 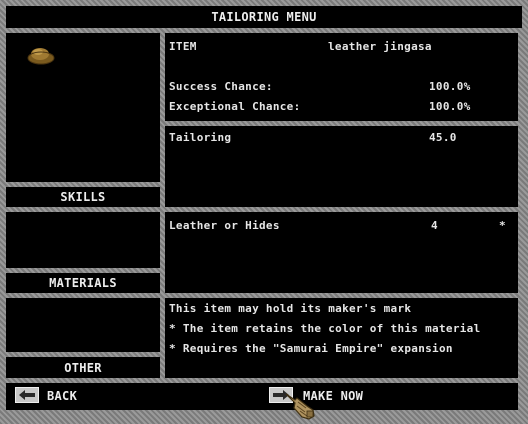 I want to click on materials-heading: MATERIALS, so click(x=83, y=283).